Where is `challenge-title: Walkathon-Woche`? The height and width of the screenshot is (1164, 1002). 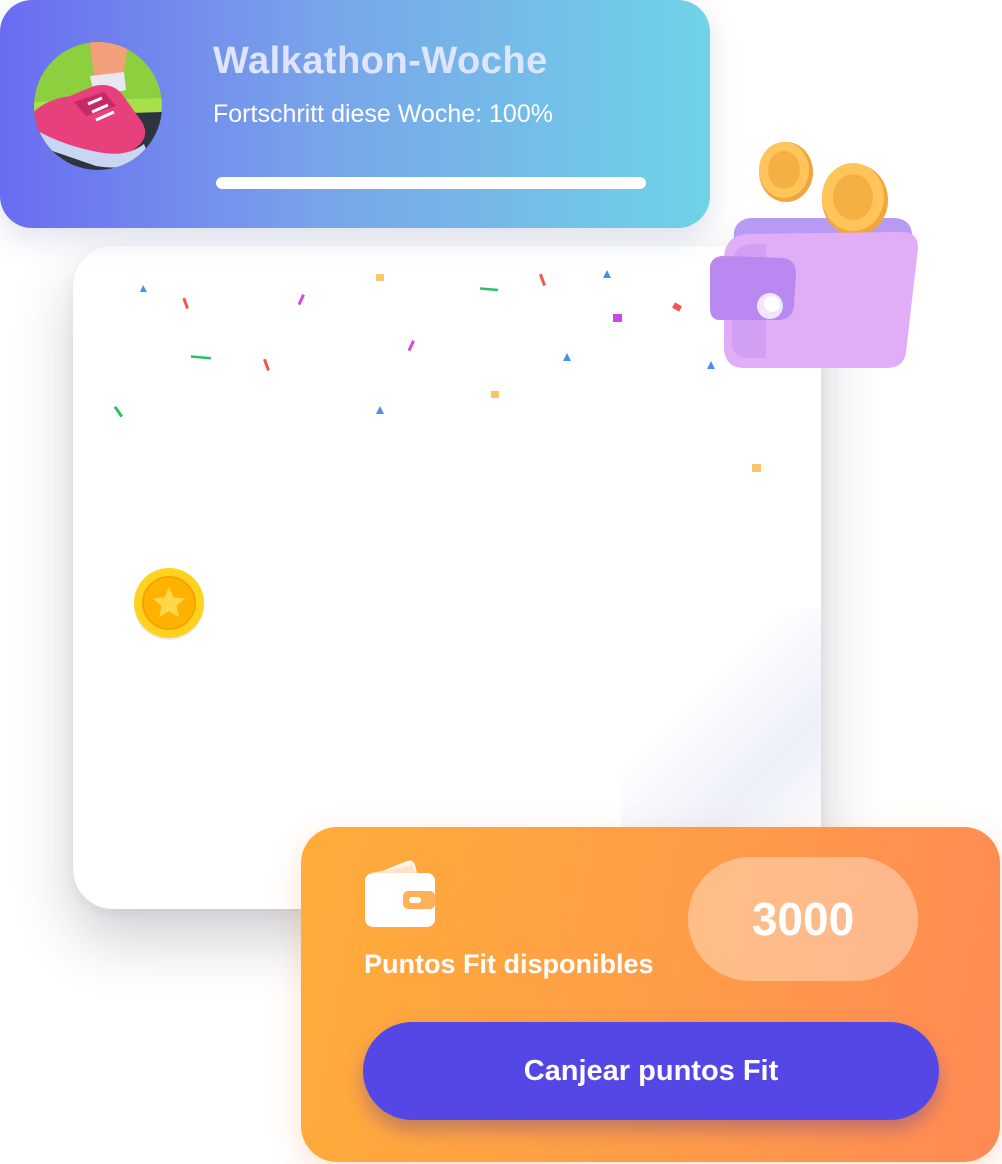 challenge-title: Walkathon-Woche is located at coordinates (380, 61).